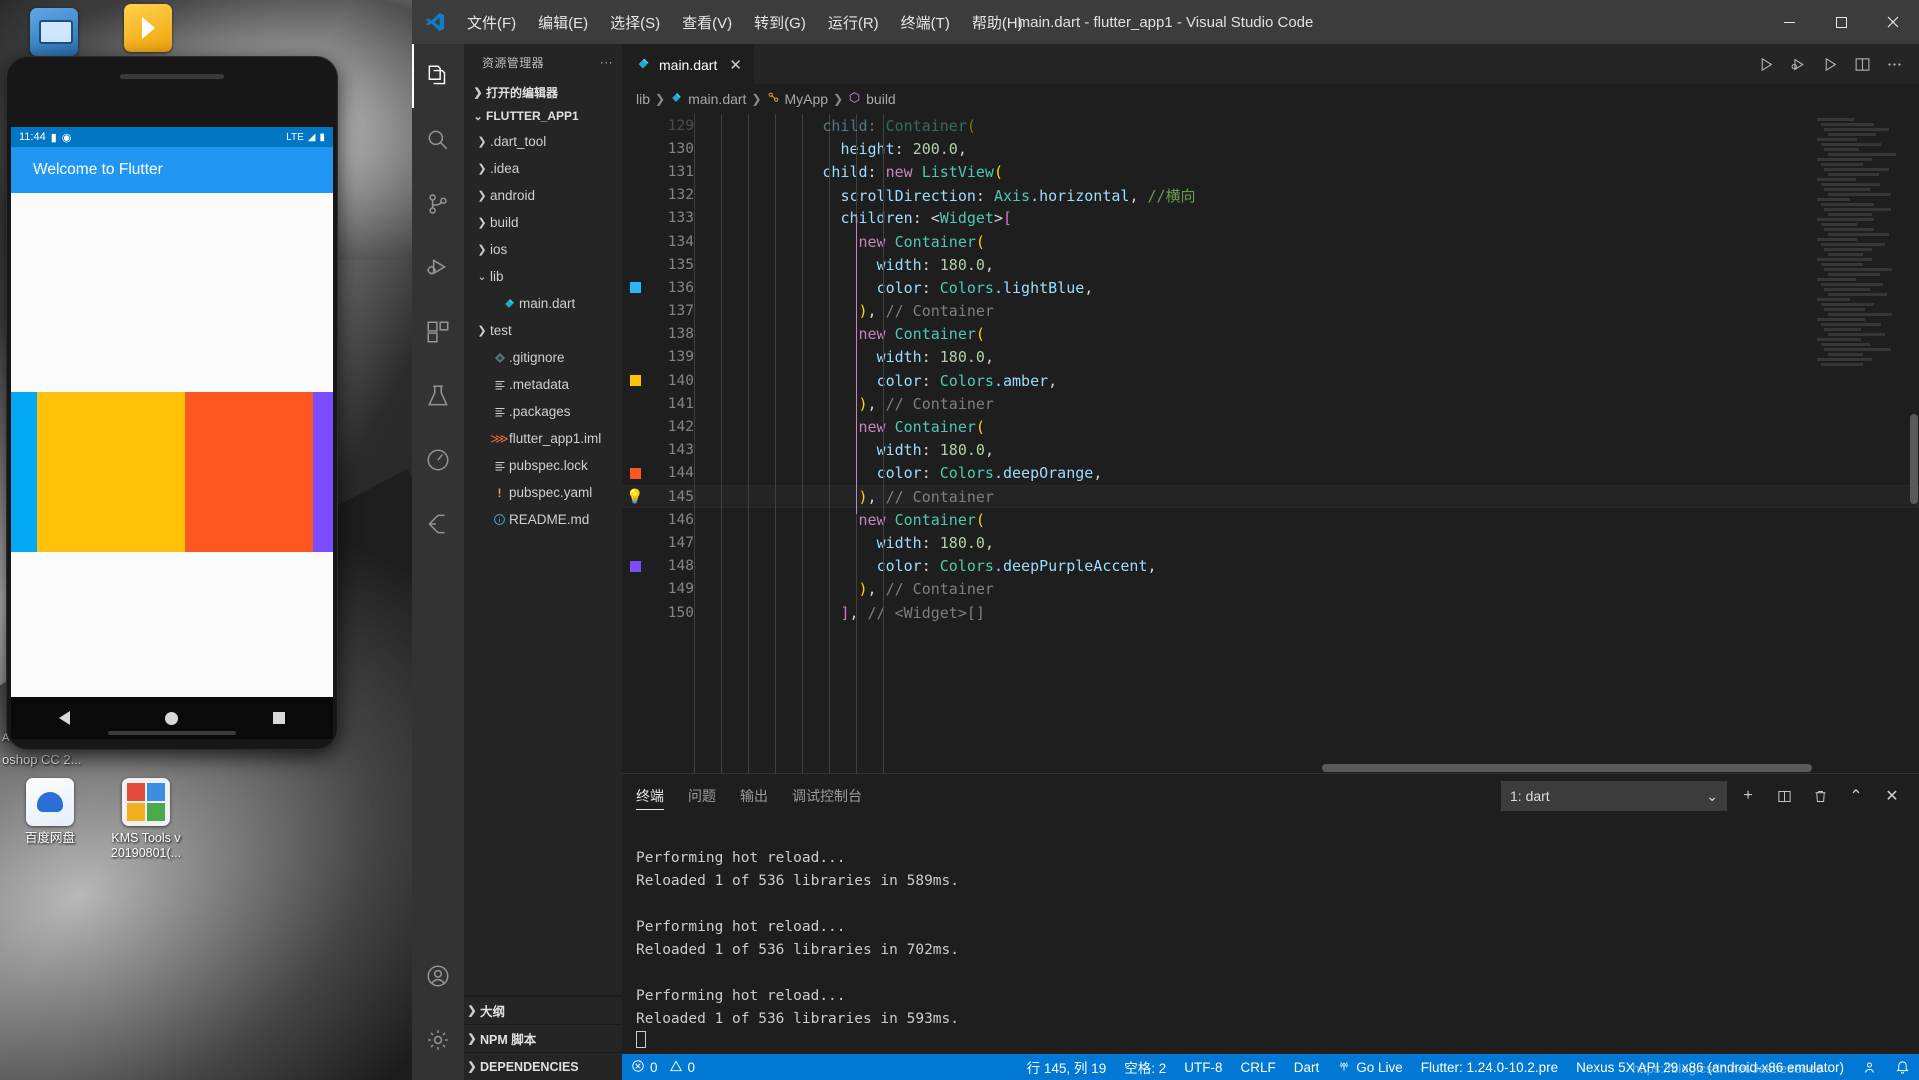  I want to click on window-controls, so click(1841, 22).